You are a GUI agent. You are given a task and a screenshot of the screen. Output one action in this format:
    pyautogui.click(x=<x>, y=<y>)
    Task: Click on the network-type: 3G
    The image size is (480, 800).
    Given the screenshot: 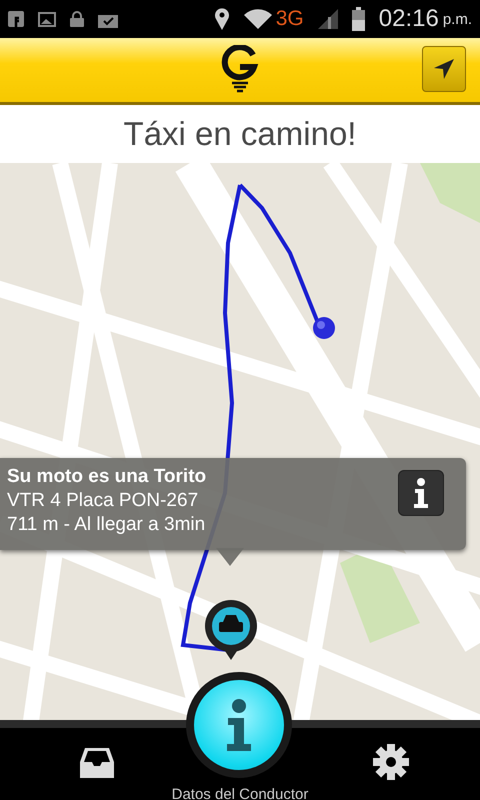 What is the action you would take?
    pyautogui.click(x=290, y=19)
    